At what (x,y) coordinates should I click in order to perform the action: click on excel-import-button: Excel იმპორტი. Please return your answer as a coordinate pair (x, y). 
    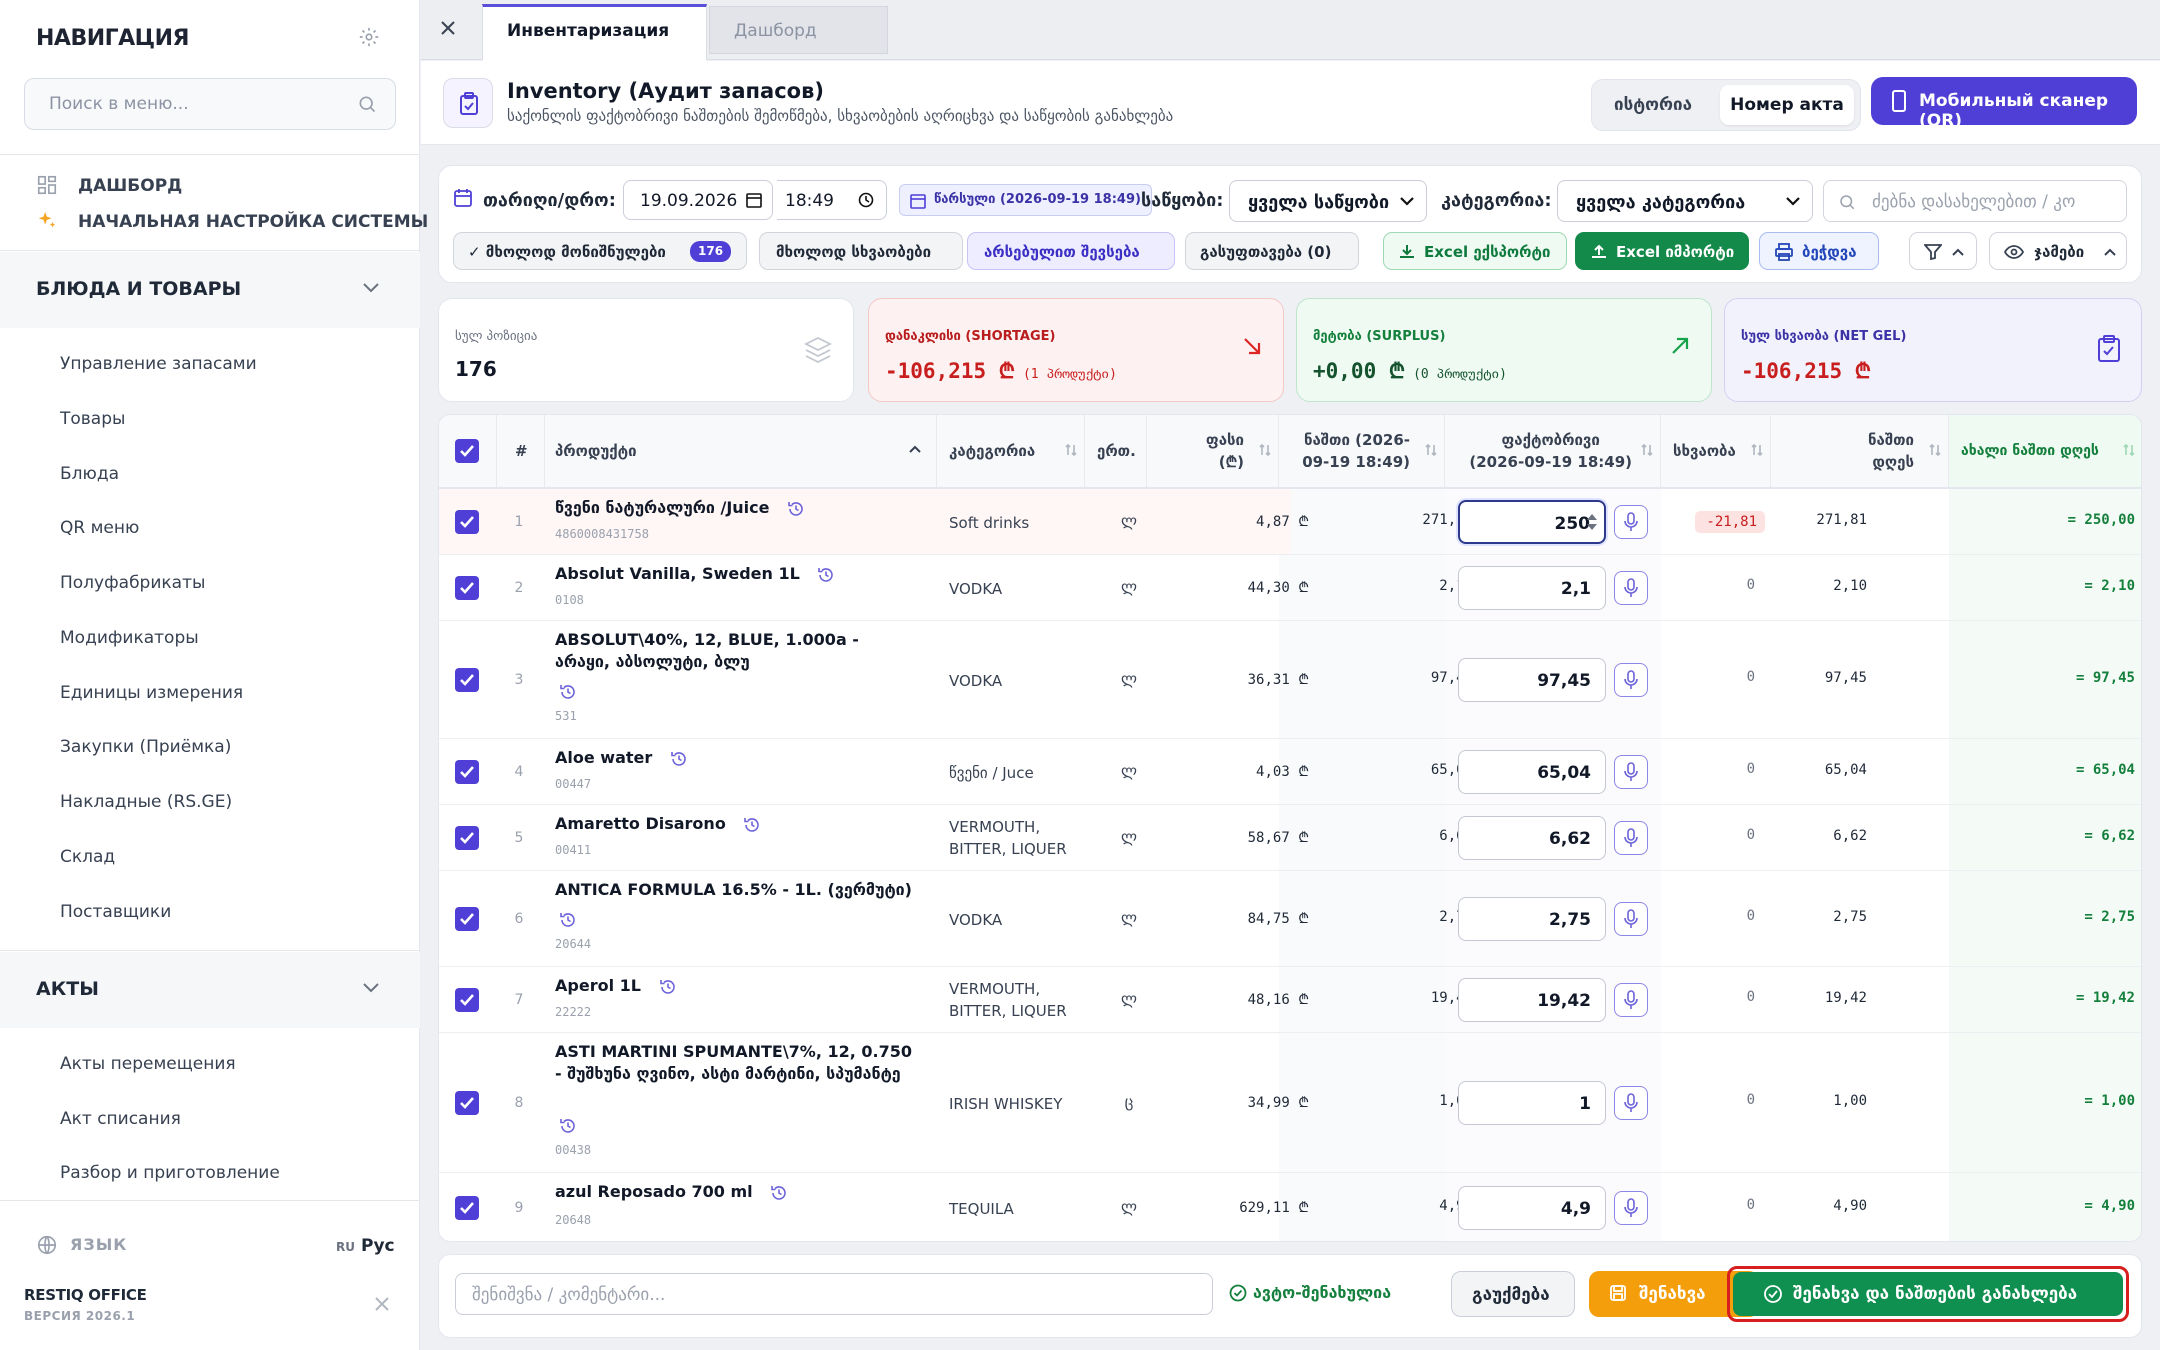
    Looking at the image, I should click on (1662, 251).